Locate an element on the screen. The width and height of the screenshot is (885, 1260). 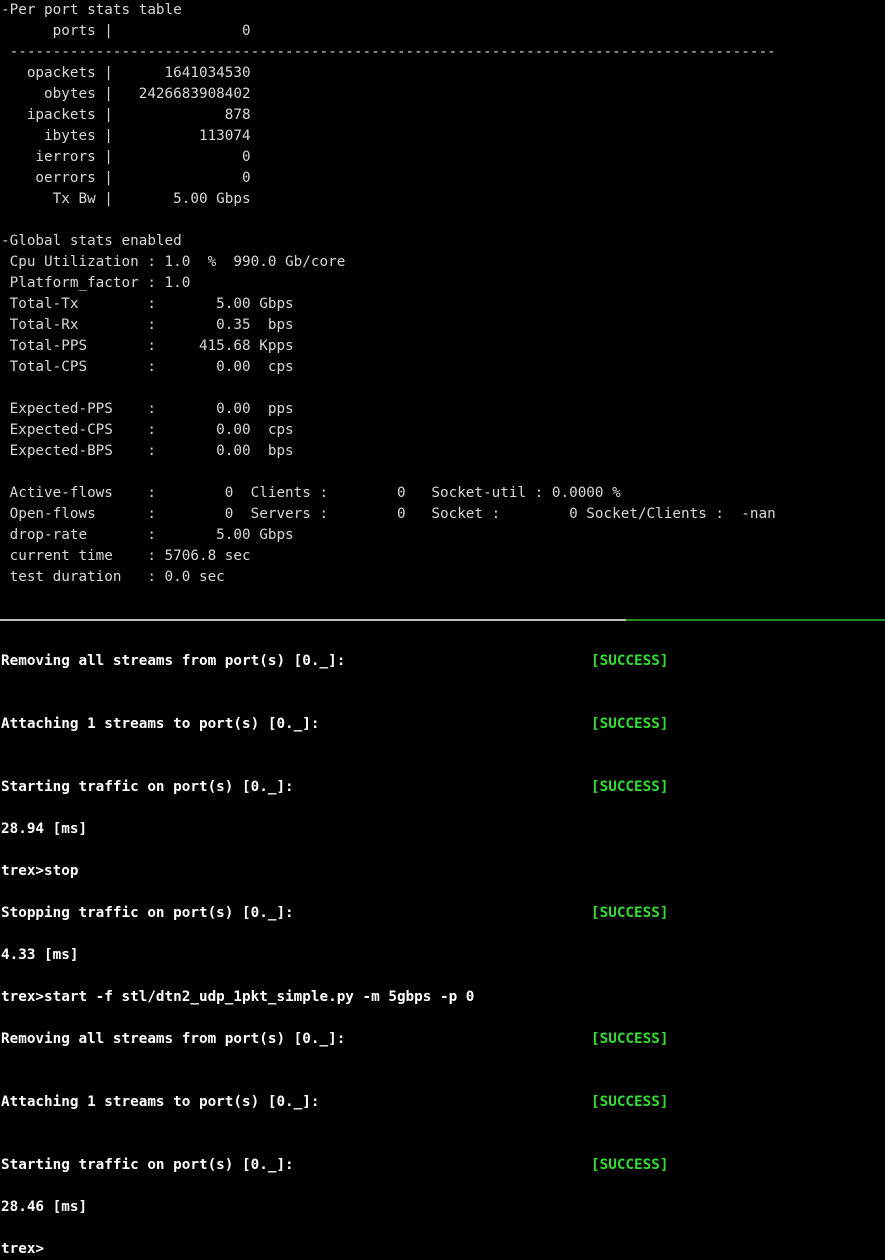
command-prompt: trex> is located at coordinates (22, 1249).